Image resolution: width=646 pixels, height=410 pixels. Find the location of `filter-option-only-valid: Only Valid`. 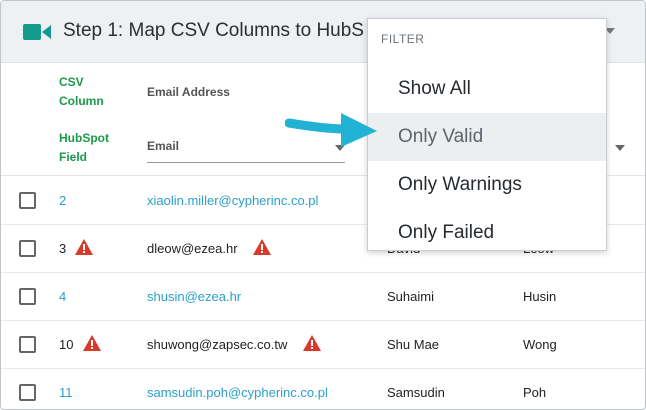

filter-option-only-valid: Only Valid is located at coordinates (487, 137).